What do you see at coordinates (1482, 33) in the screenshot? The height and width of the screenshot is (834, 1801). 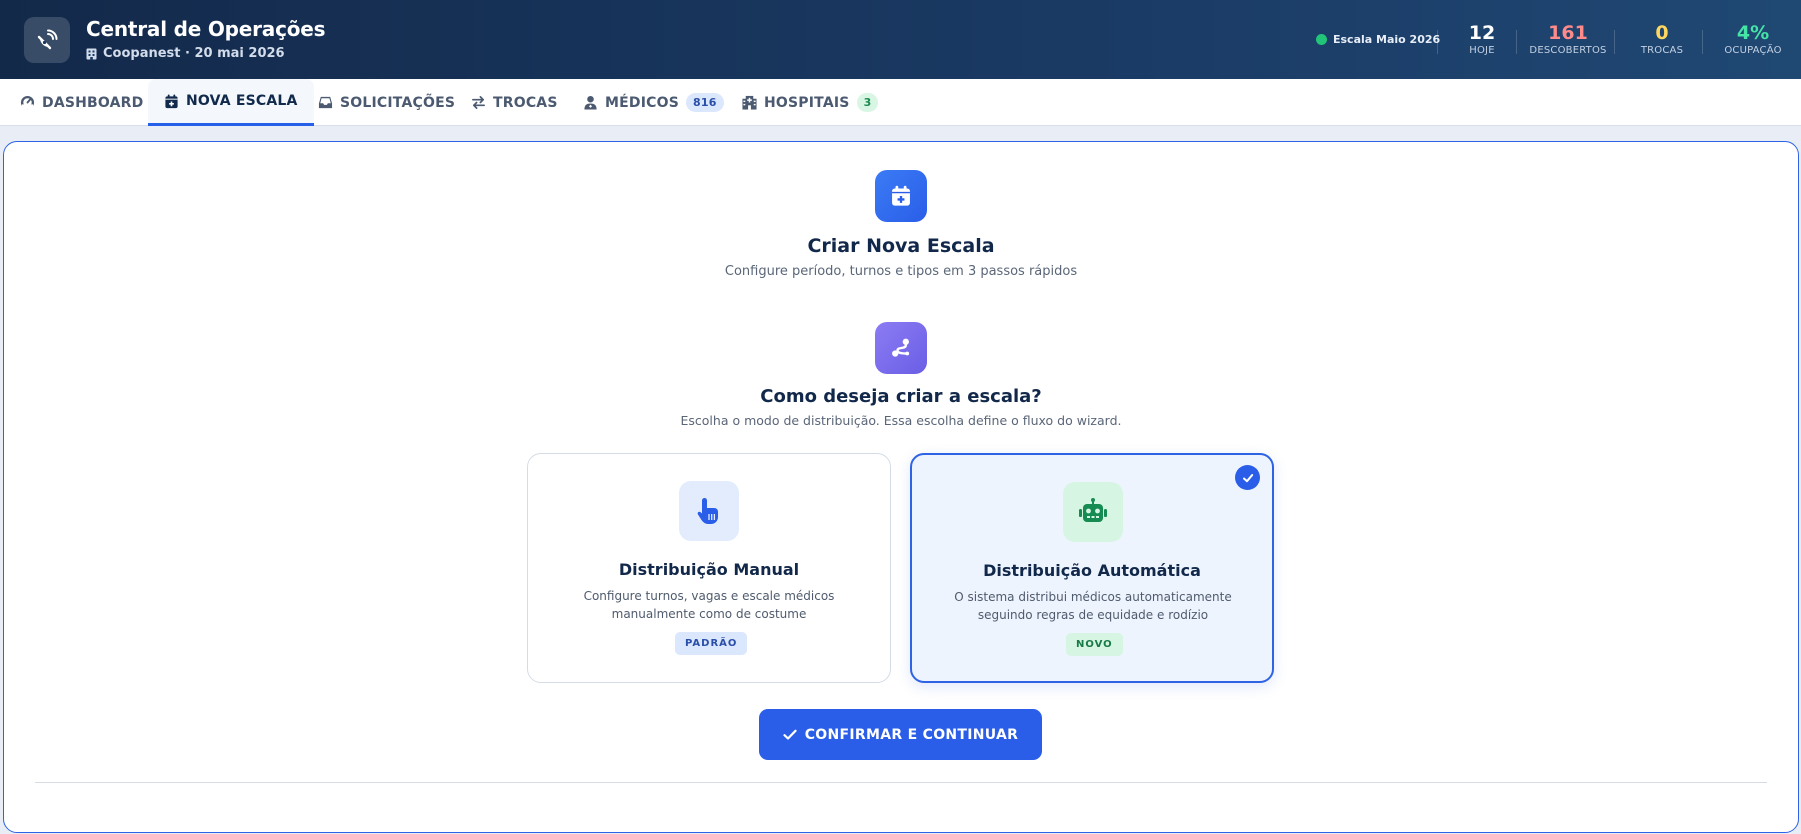 I see `stat-value: 12` at bounding box center [1482, 33].